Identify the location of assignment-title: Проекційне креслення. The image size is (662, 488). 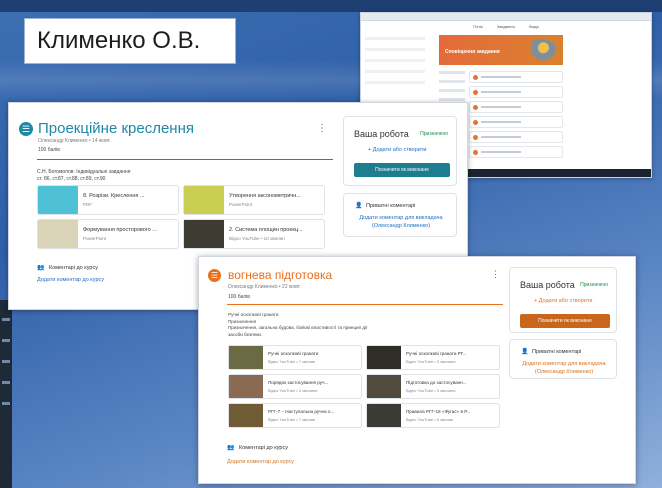
(116, 128).